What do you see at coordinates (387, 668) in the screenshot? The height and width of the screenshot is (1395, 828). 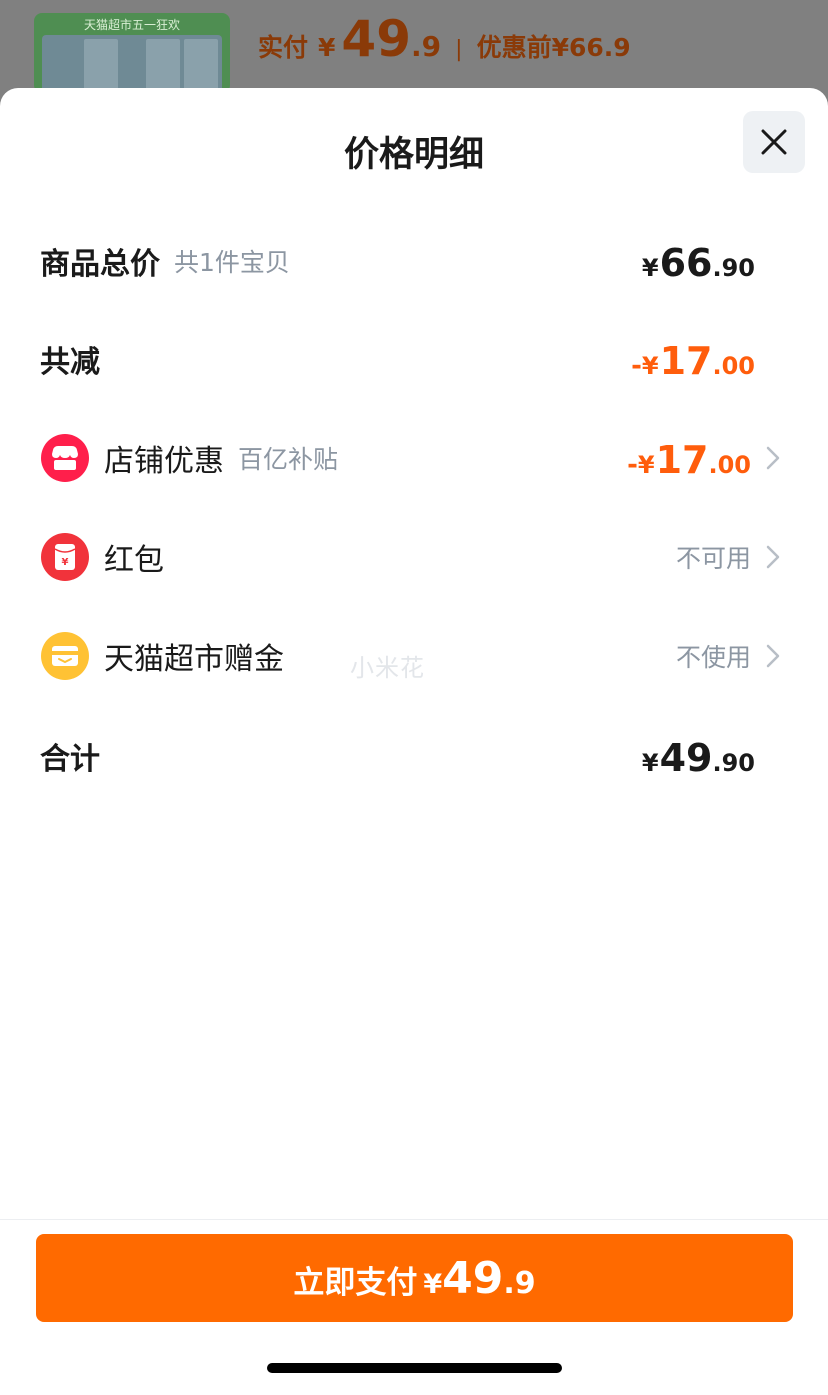 I see `watermark: 小米花` at bounding box center [387, 668].